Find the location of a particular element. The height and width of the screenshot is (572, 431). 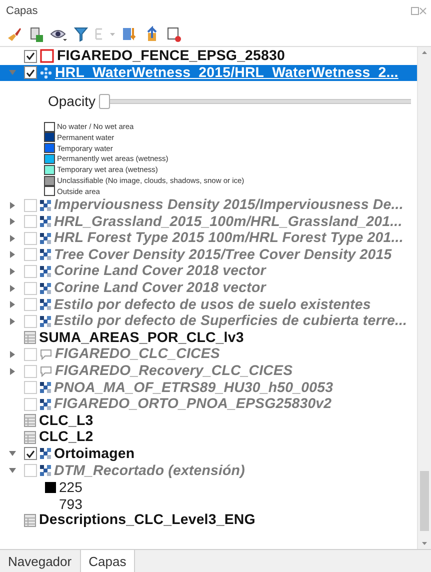

layer-row: SUMA_AREAS_POR_CLC_lv3 is located at coordinates (208, 338).